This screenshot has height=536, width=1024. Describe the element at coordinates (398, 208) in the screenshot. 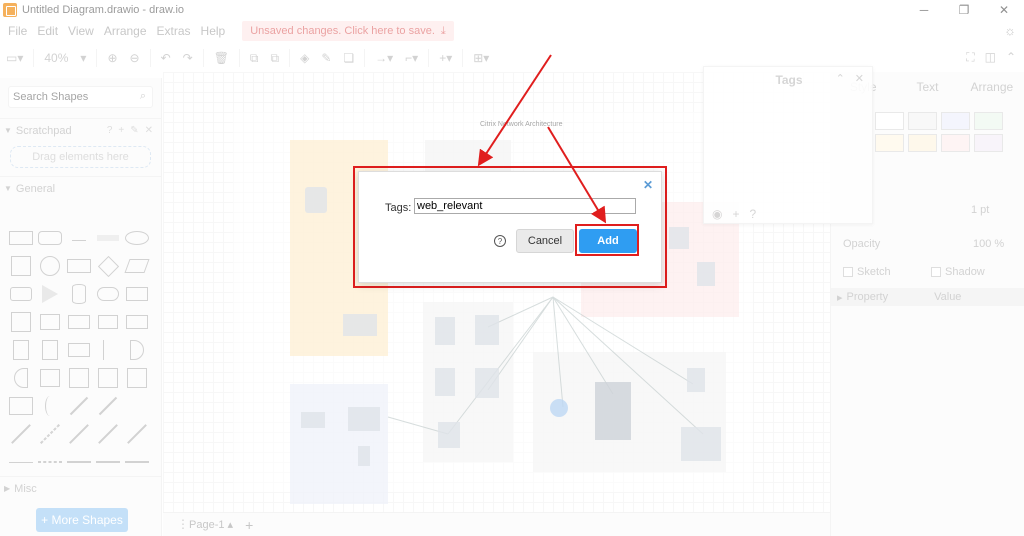

I see `tags-label: Tags:` at that location.